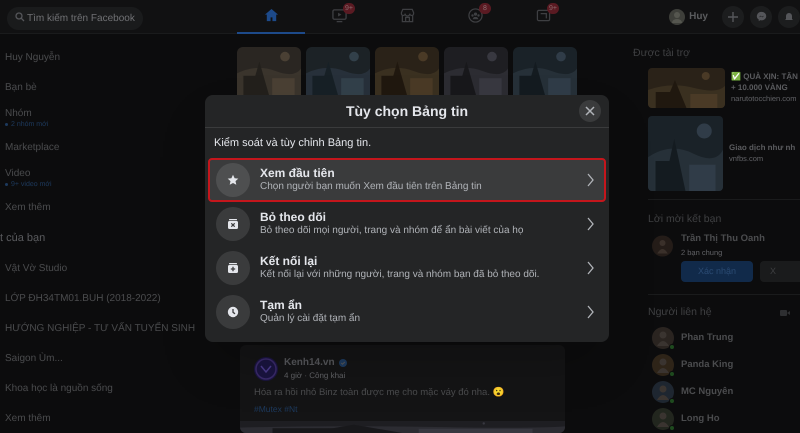 The image size is (800, 433). I want to click on search-field: Tìm kiếm trên Facebook, so click(75, 18).